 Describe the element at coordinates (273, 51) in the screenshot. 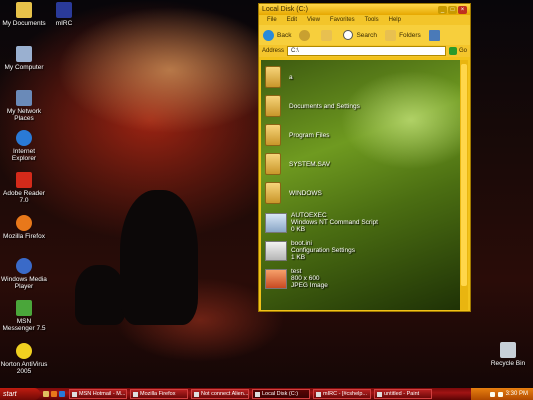

I see `address-label: Address` at that location.